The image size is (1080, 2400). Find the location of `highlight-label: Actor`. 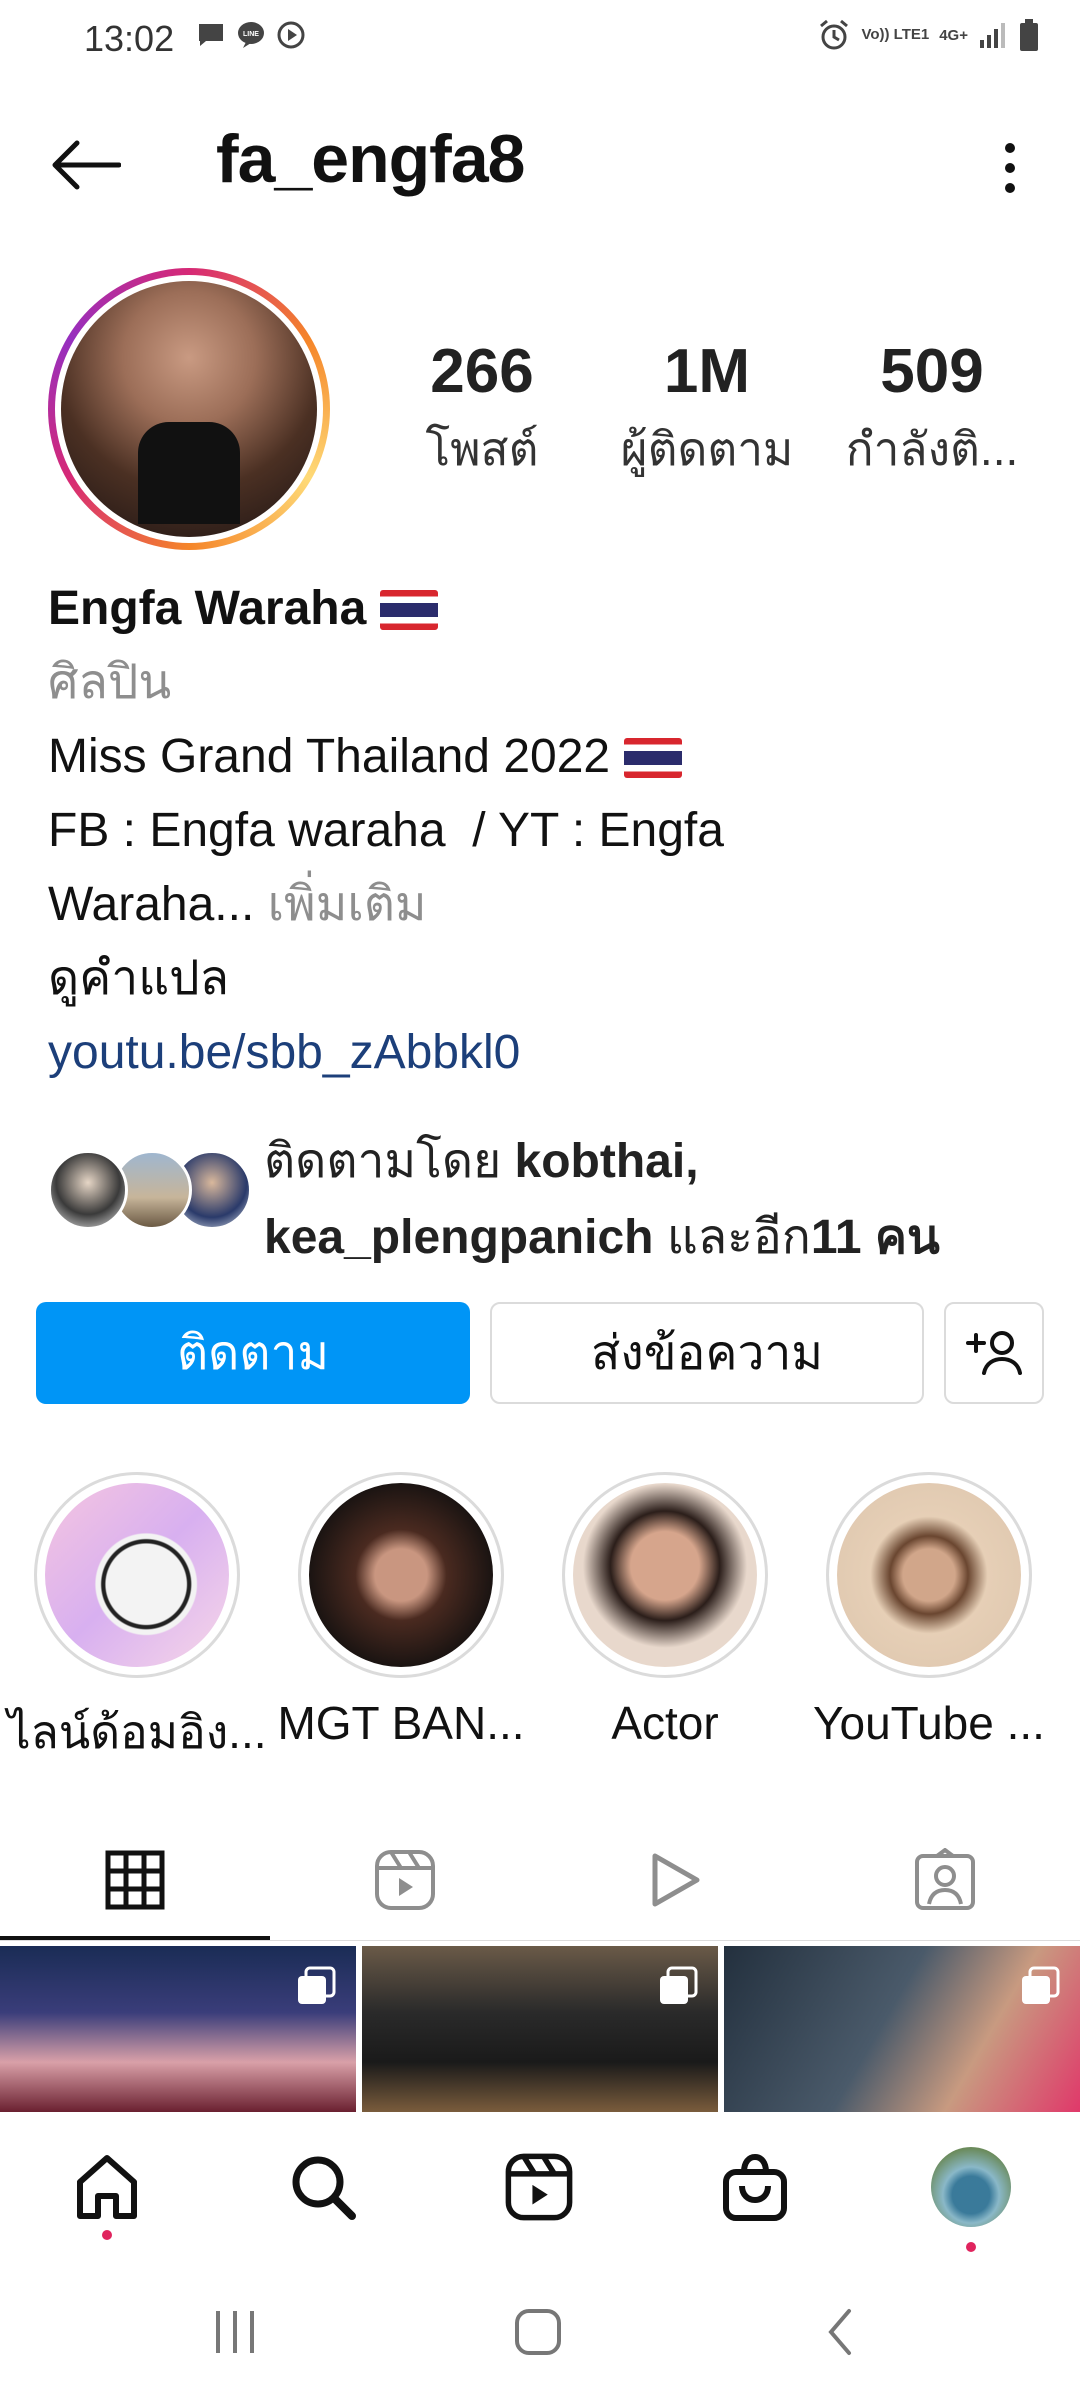

highlight-label: Actor is located at coordinates (665, 1723).